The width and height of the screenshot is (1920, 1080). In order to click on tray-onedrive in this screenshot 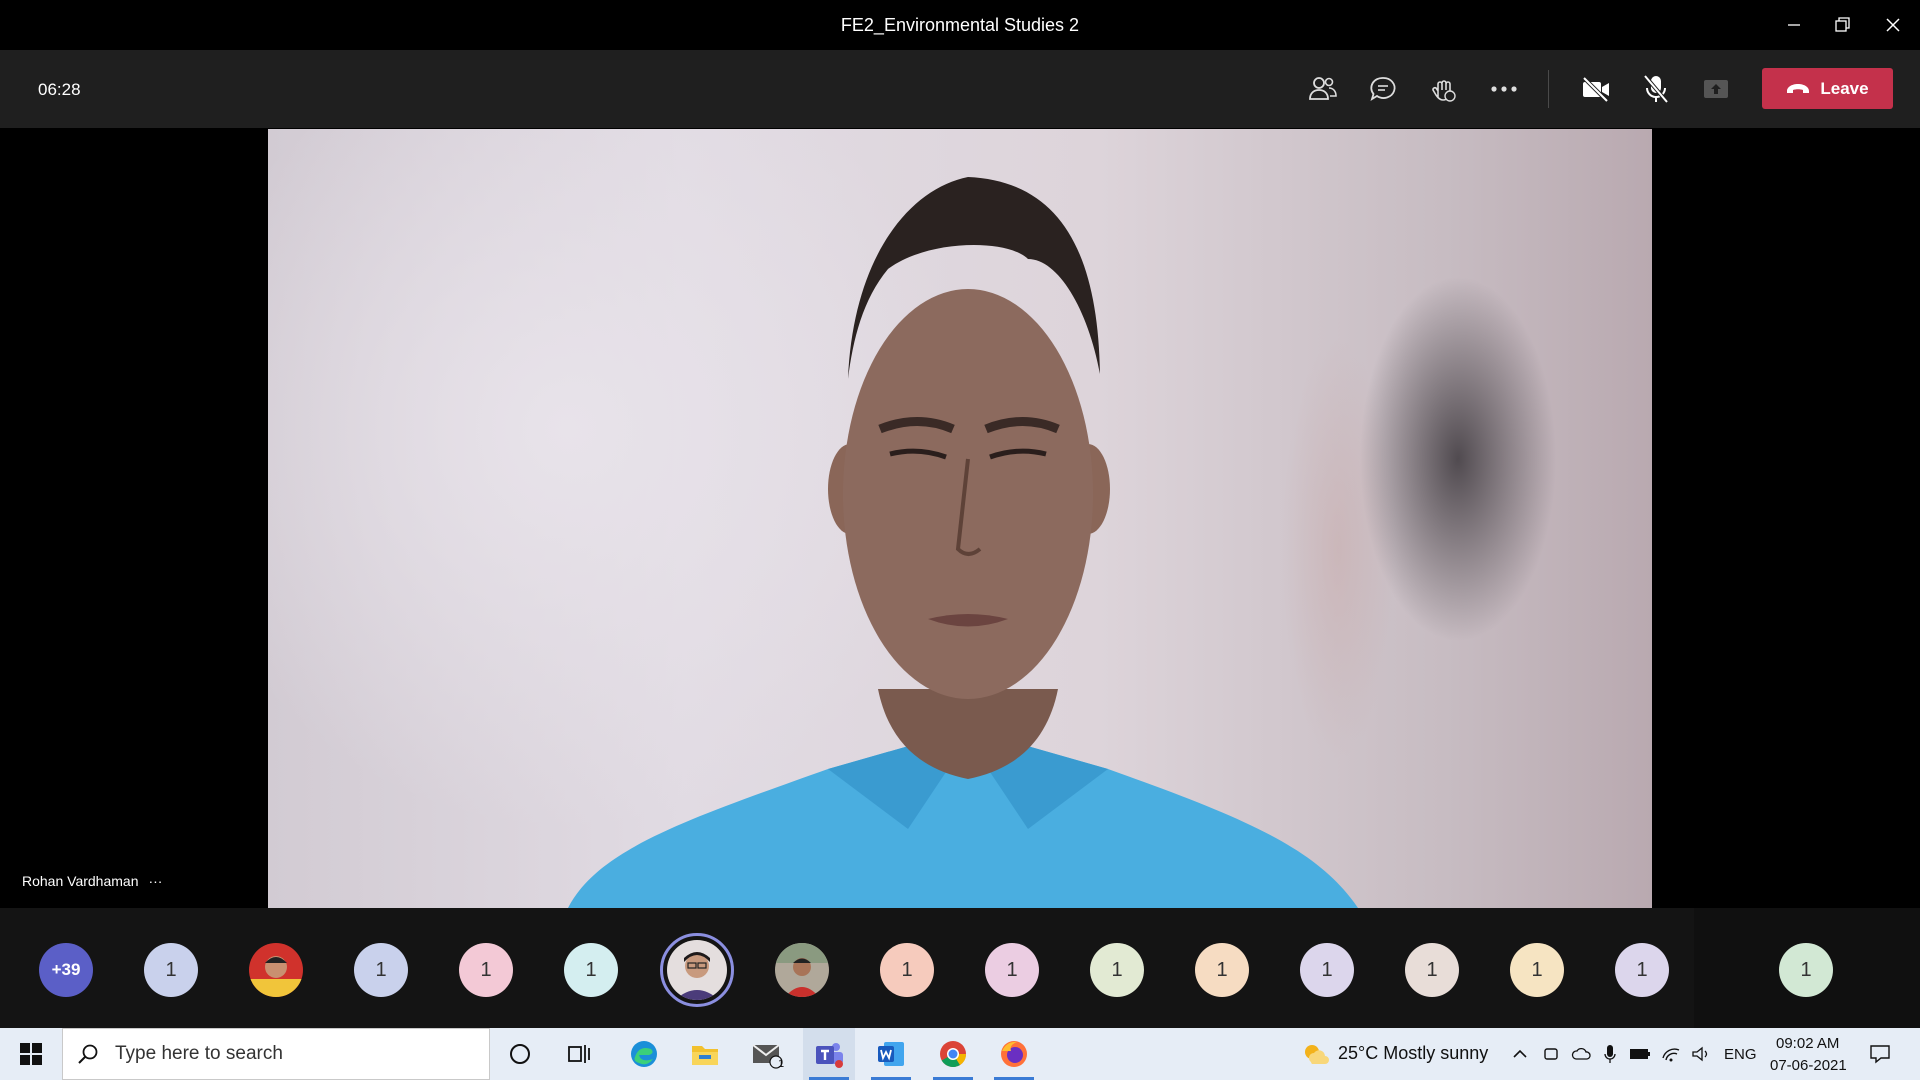, I will do `click(1581, 1054)`.